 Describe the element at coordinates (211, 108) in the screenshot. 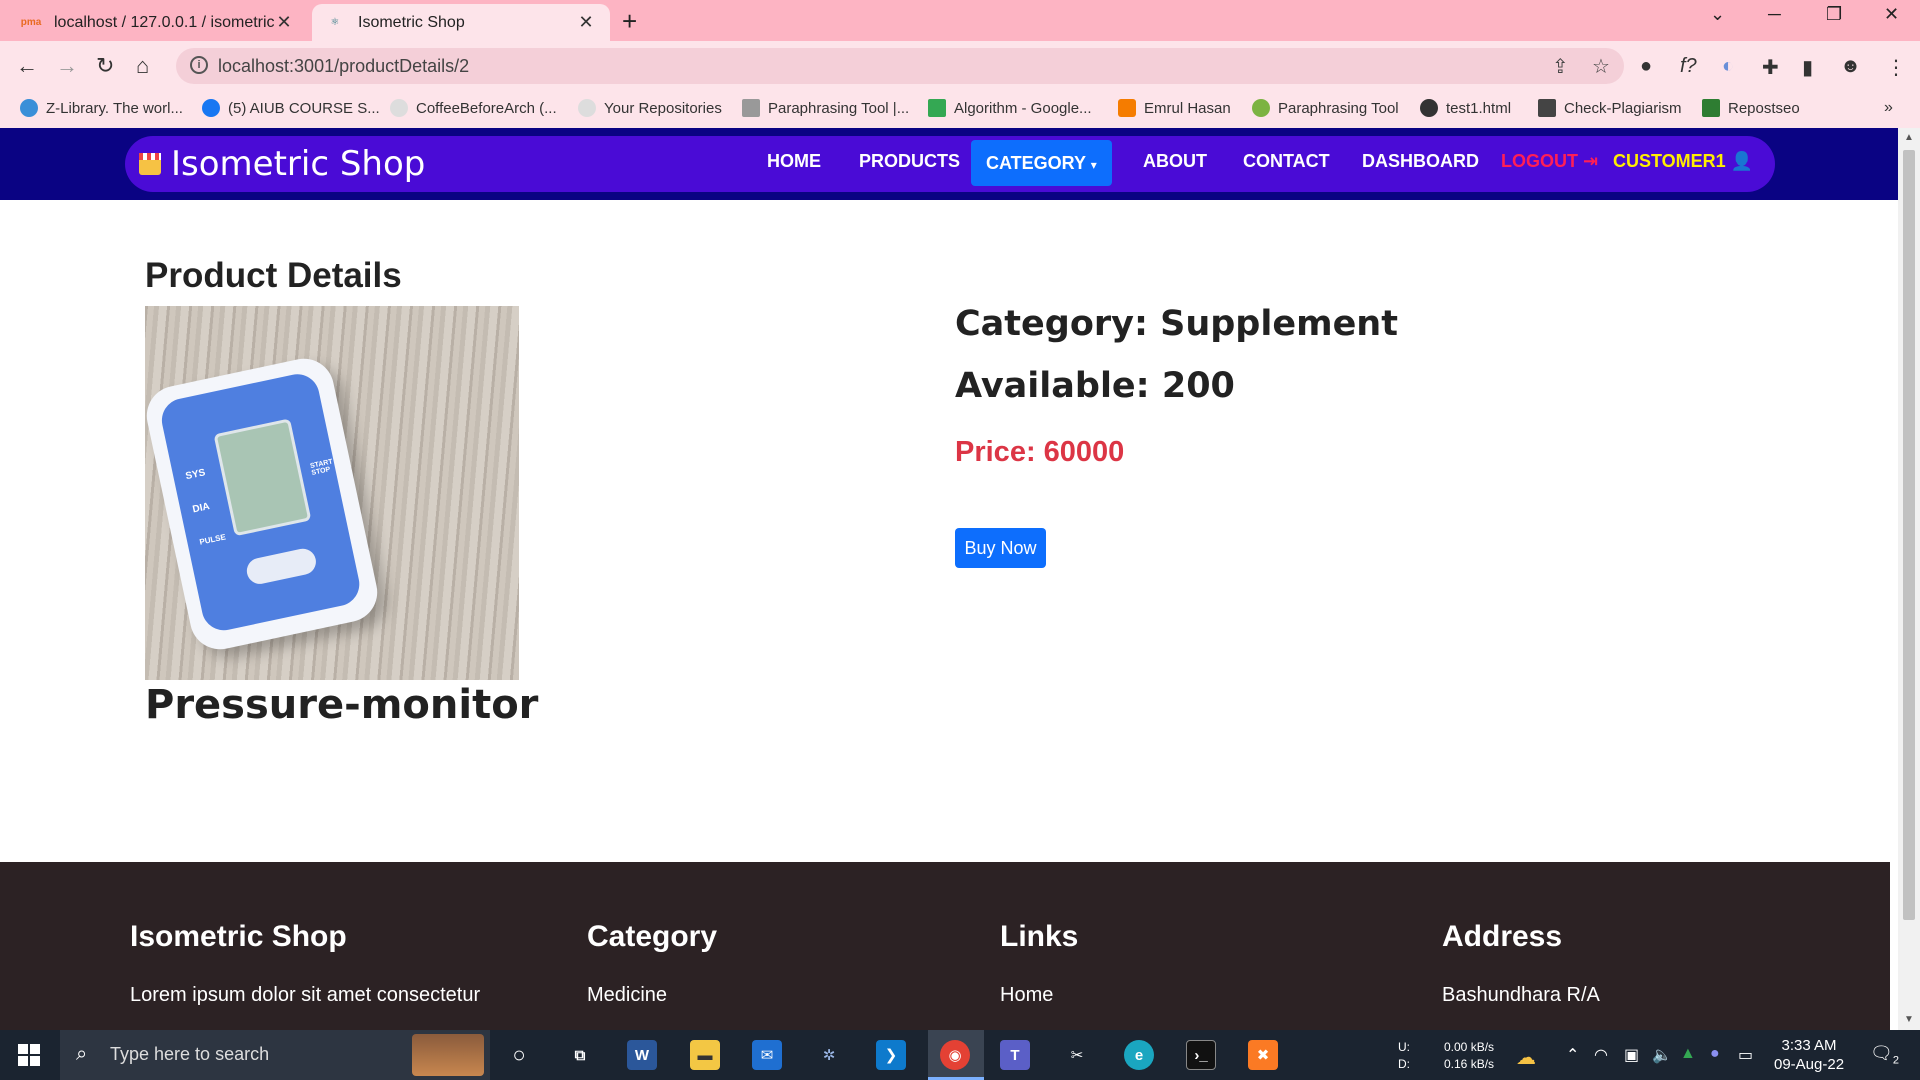

I see `facebook-icon` at that location.